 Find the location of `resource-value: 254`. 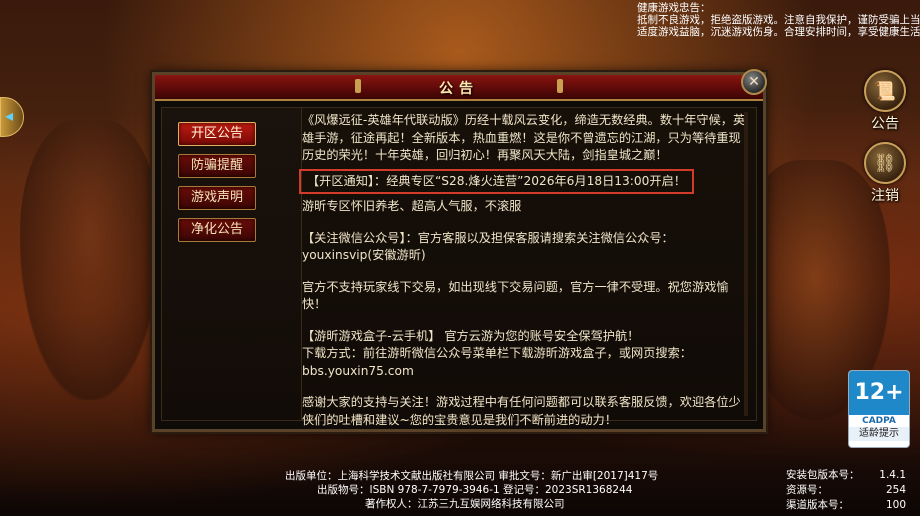

resource-value: 254 is located at coordinates (895, 490).